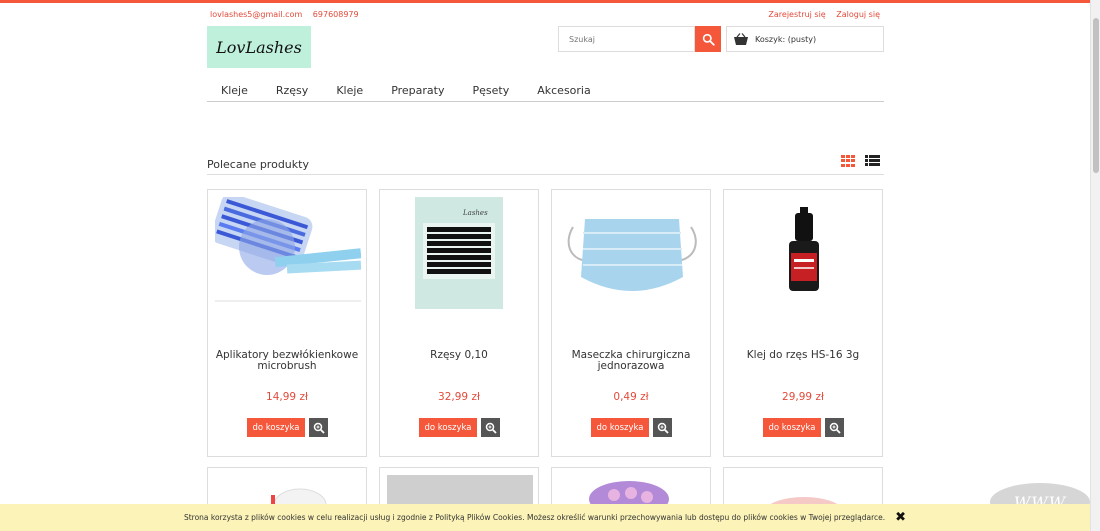 This screenshot has width=1100, height=531. Describe the element at coordinates (336, 14) in the screenshot. I see `phone-link: 697608979` at that location.